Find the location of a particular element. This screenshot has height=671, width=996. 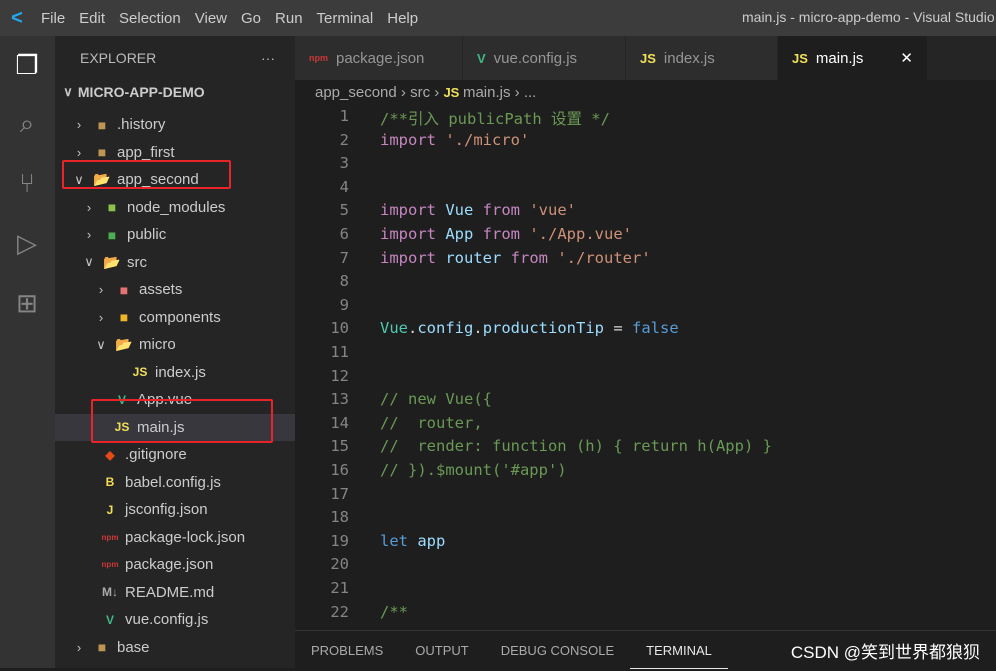

tree-item-label: app_first is located at coordinates (146, 152).